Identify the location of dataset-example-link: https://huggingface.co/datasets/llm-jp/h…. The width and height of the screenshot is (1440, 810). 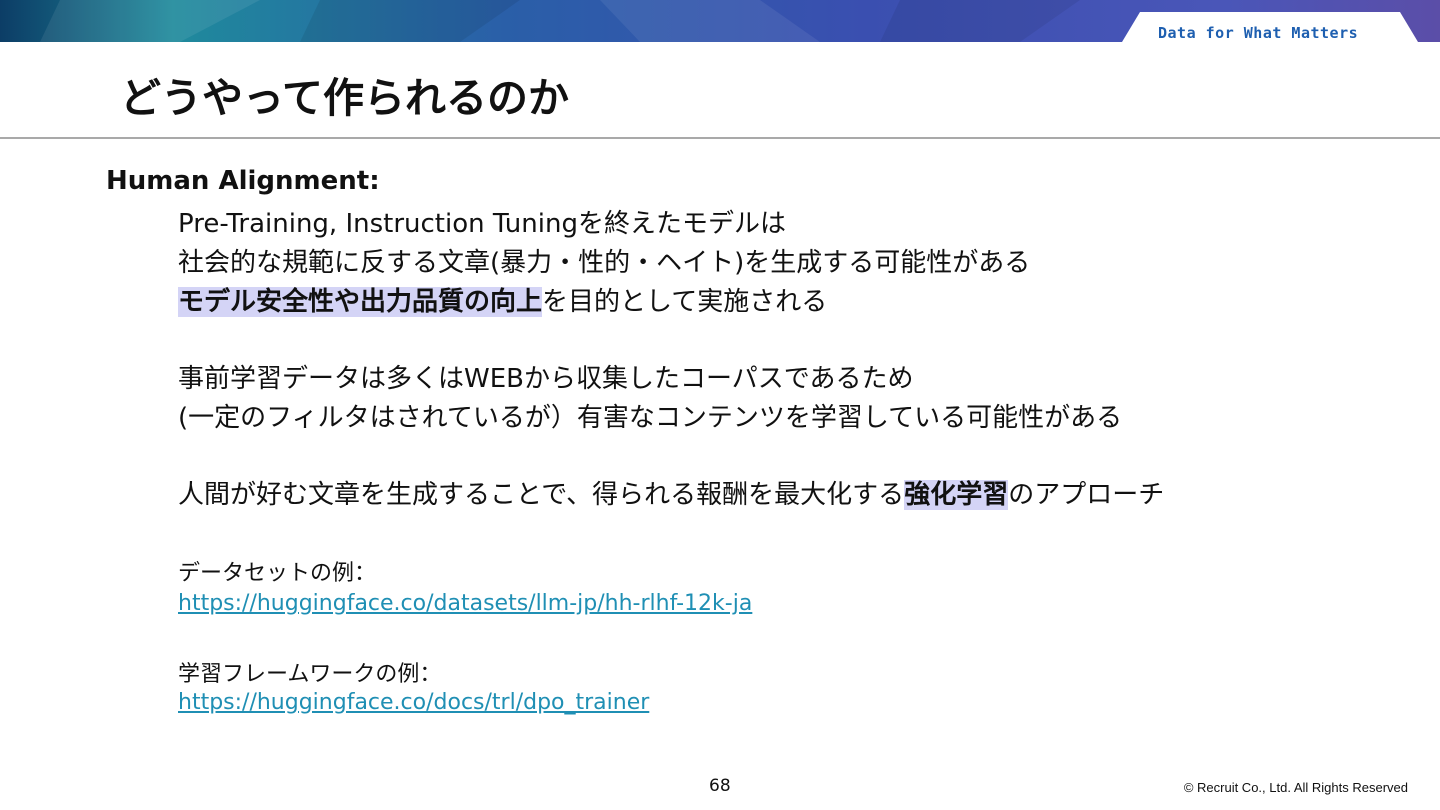
(465, 603).